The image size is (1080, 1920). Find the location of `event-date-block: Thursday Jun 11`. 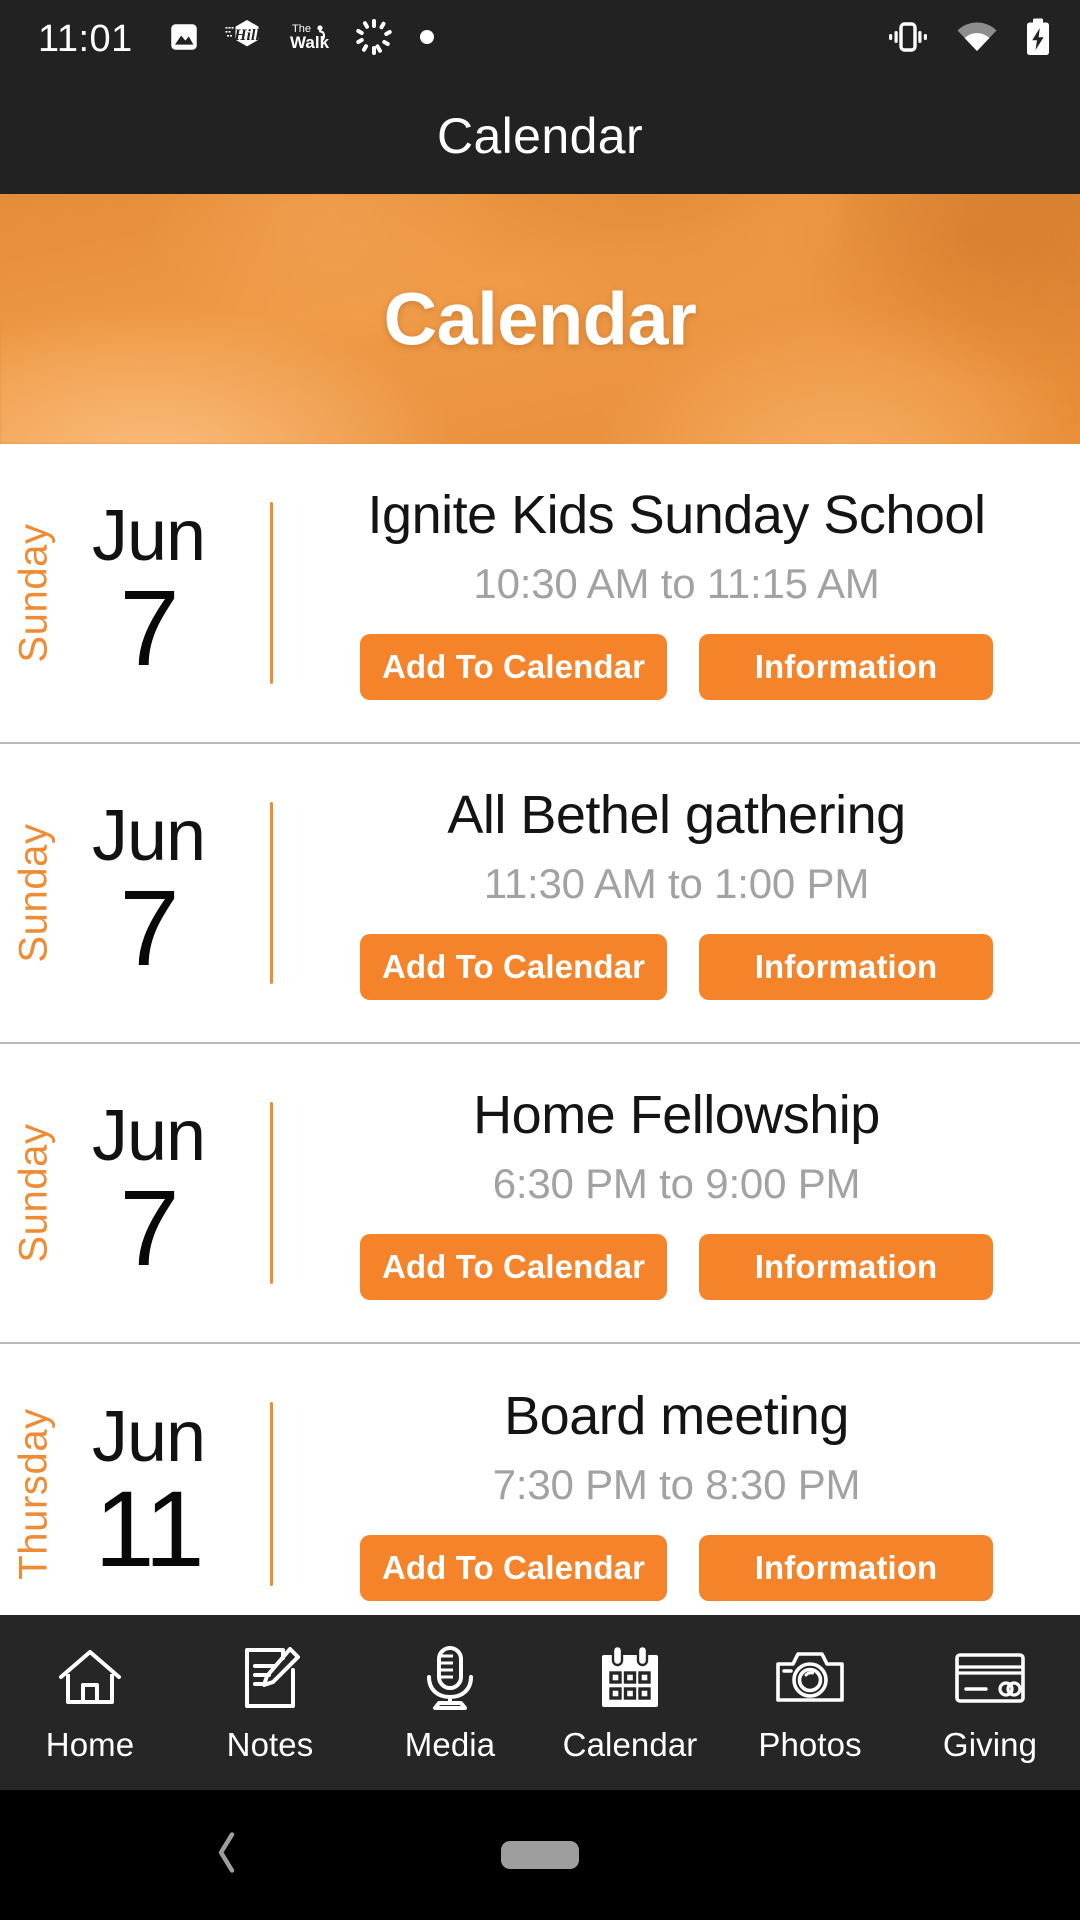

event-date-block: Thursday Jun 11 is located at coordinates (135, 1479).